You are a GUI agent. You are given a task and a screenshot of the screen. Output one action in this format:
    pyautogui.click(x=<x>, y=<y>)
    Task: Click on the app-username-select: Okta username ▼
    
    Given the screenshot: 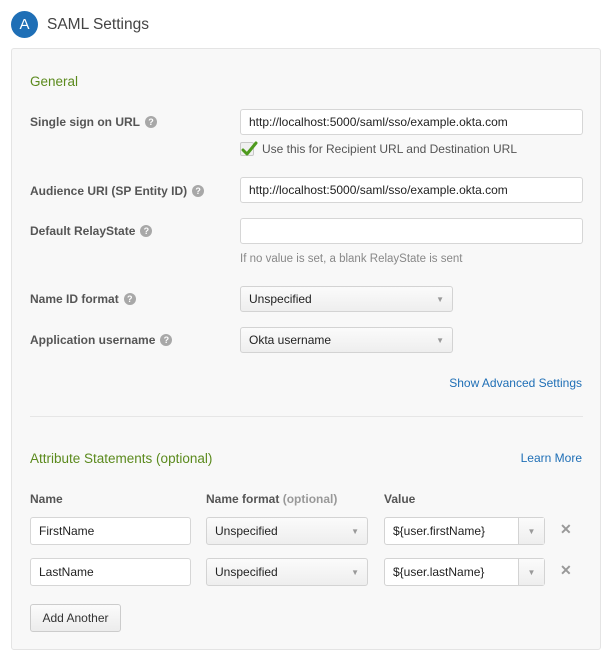 What is the action you would take?
    pyautogui.click(x=346, y=340)
    